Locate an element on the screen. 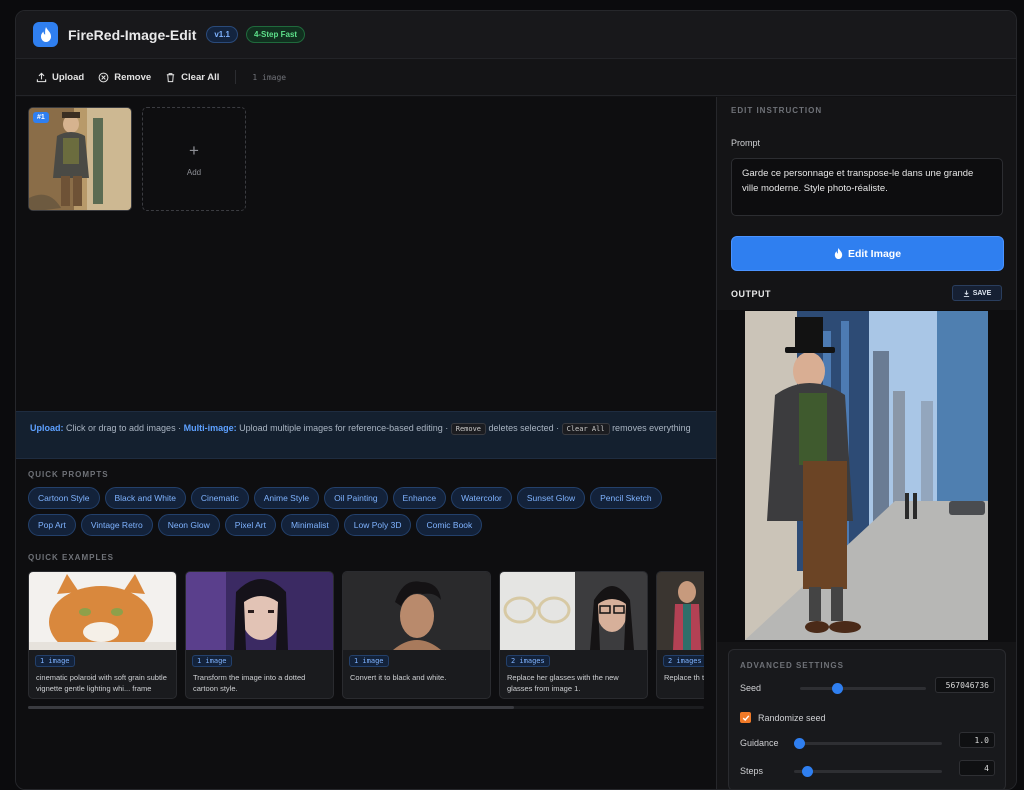 The height and width of the screenshot is (790, 1024). thumbnail-index-badge: #1 is located at coordinates (41, 117).